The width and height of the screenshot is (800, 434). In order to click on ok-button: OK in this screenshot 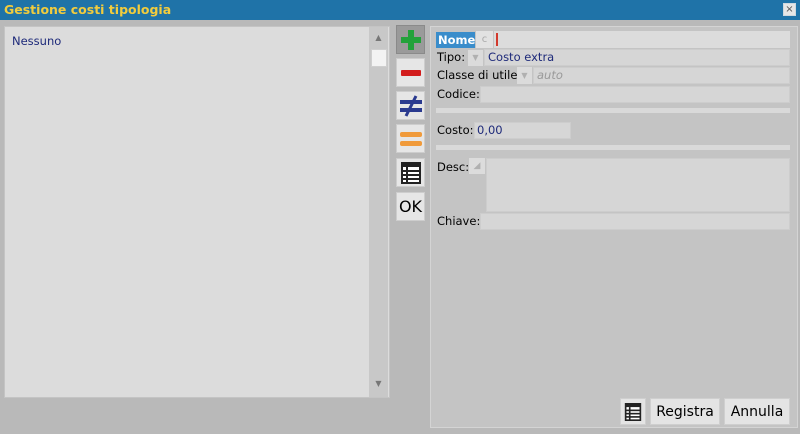, I will do `click(410, 206)`.